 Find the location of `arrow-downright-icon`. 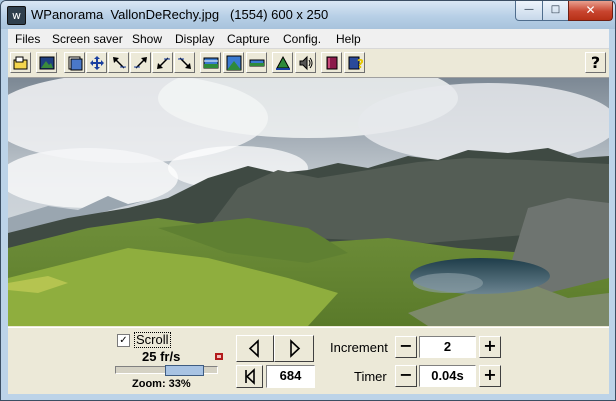

arrow-downright-icon is located at coordinates (184, 63).